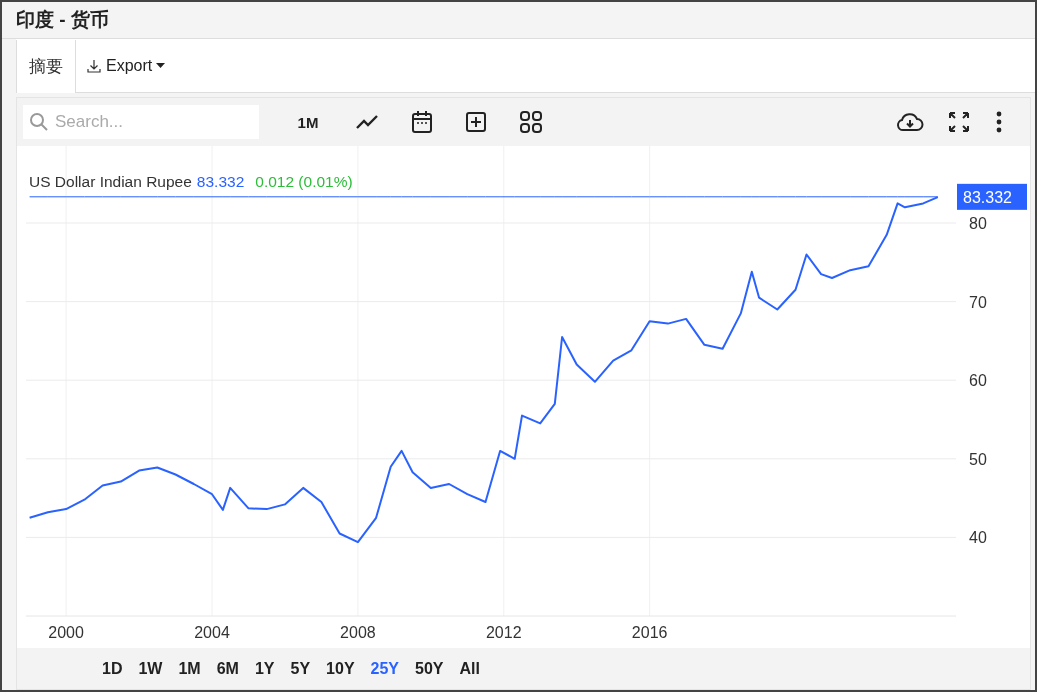  What do you see at coordinates (66, 632) in the screenshot?
I see `x-axis-label: 2000` at bounding box center [66, 632].